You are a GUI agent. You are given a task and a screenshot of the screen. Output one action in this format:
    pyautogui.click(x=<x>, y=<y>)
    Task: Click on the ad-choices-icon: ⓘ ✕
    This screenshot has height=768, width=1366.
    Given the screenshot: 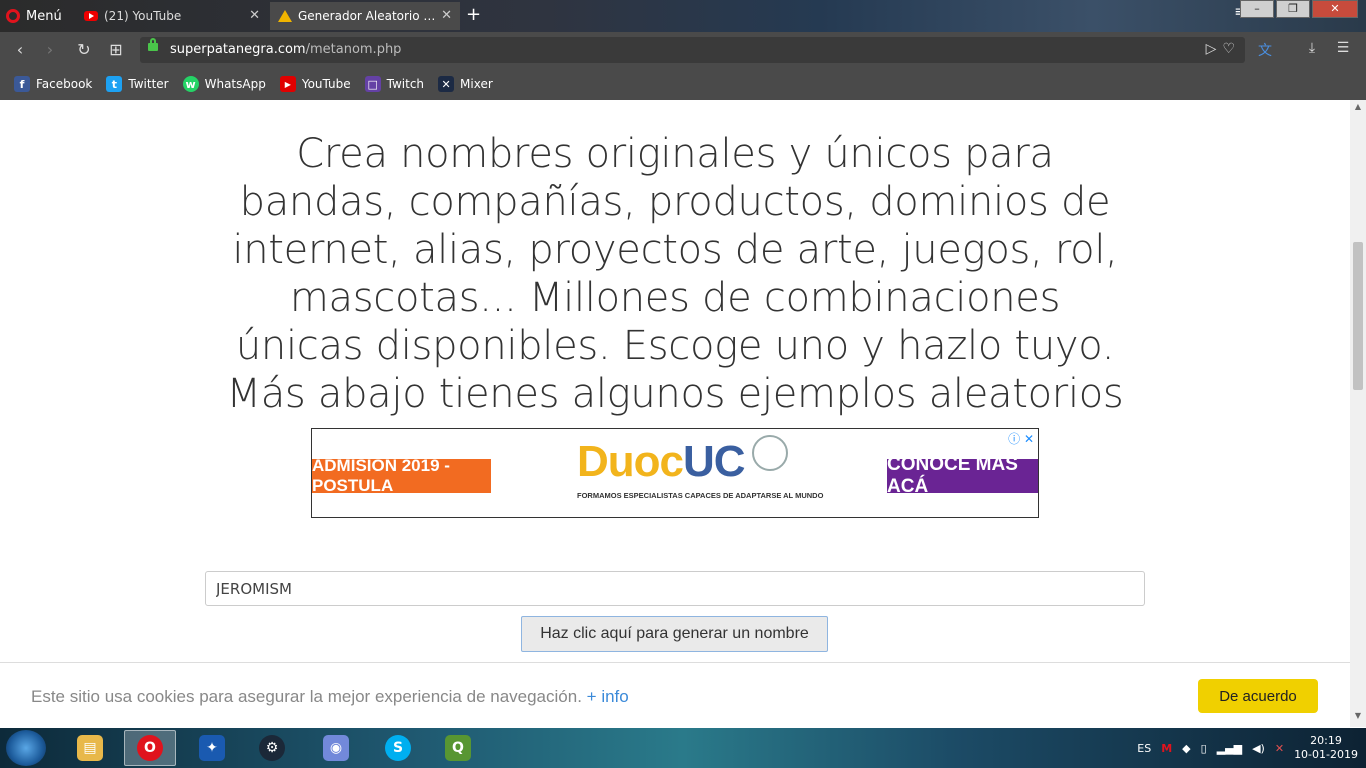 What is the action you would take?
    pyautogui.click(x=1021, y=438)
    